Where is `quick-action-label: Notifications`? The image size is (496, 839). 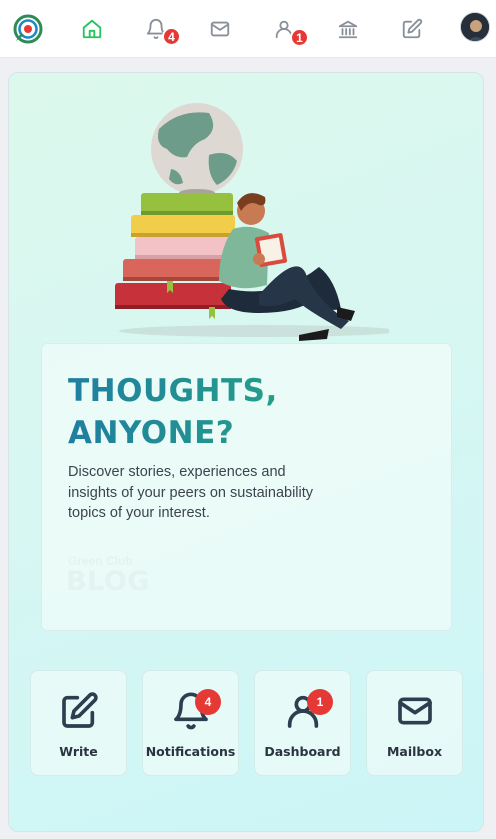
quick-action-label: Notifications is located at coordinates (190, 751).